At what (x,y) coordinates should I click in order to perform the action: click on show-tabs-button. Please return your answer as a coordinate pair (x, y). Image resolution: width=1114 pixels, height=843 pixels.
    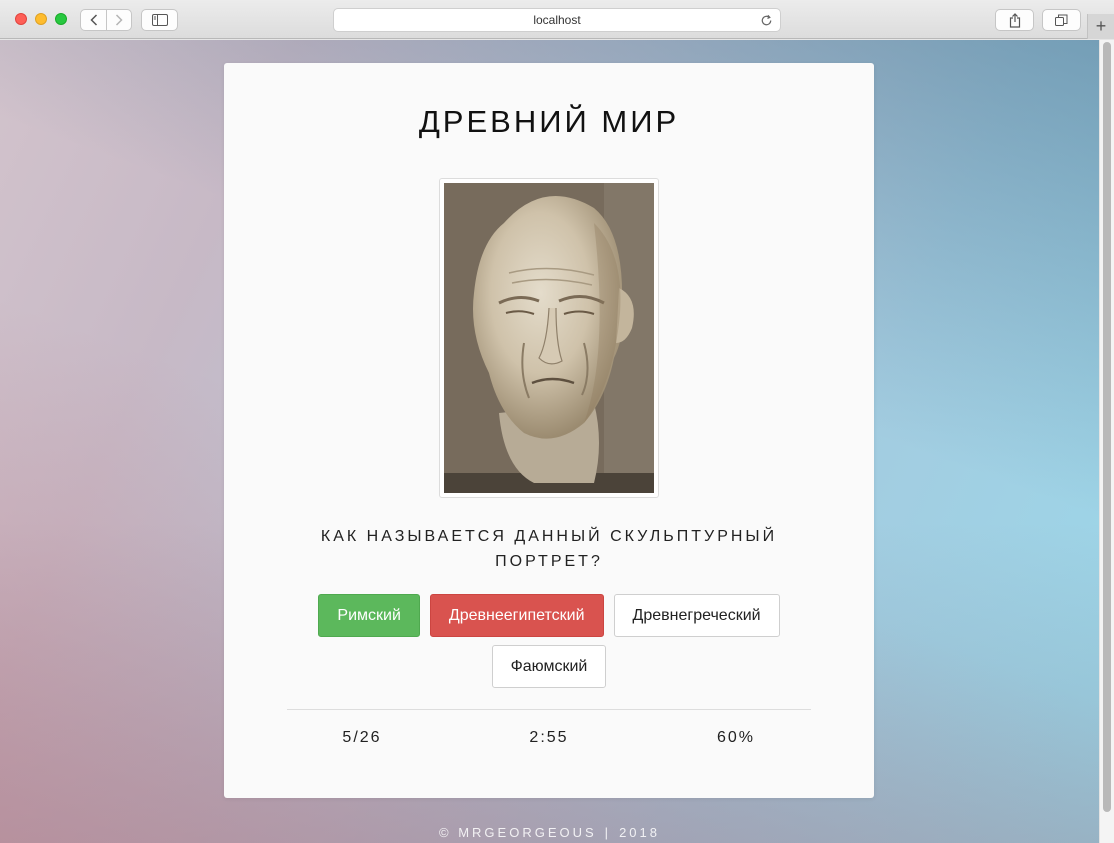
    Looking at the image, I should click on (1061, 20).